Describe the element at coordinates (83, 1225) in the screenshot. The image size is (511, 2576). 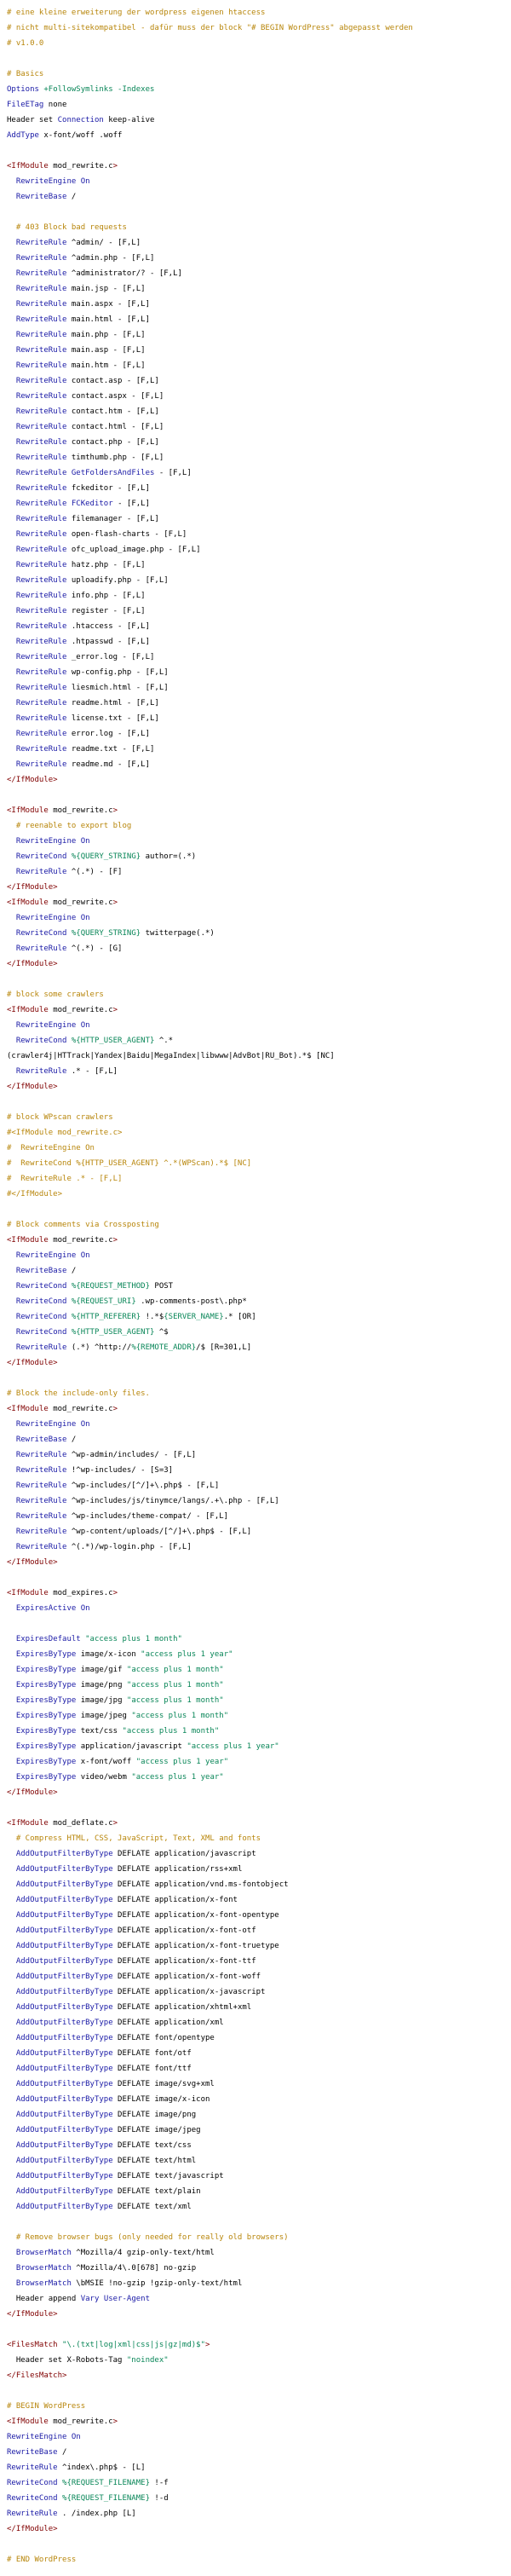
I see `code-token: # Block comments via Crossposting` at that location.